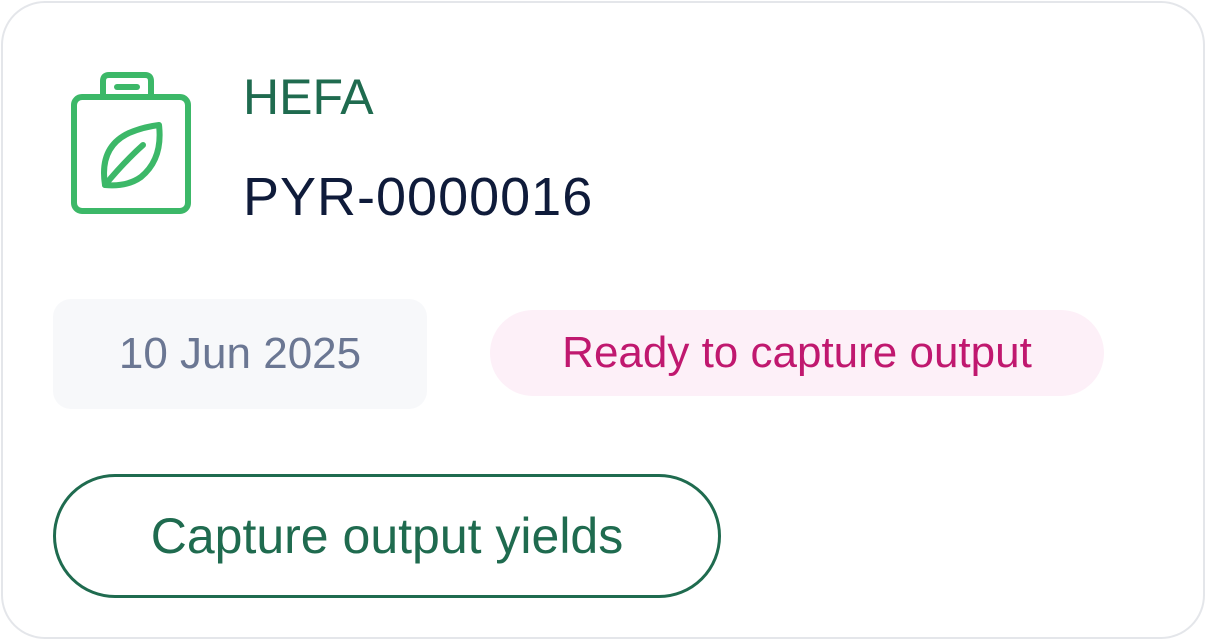  Describe the element at coordinates (418, 197) in the screenshot. I see `batch-id: PYR-0000016` at that location.